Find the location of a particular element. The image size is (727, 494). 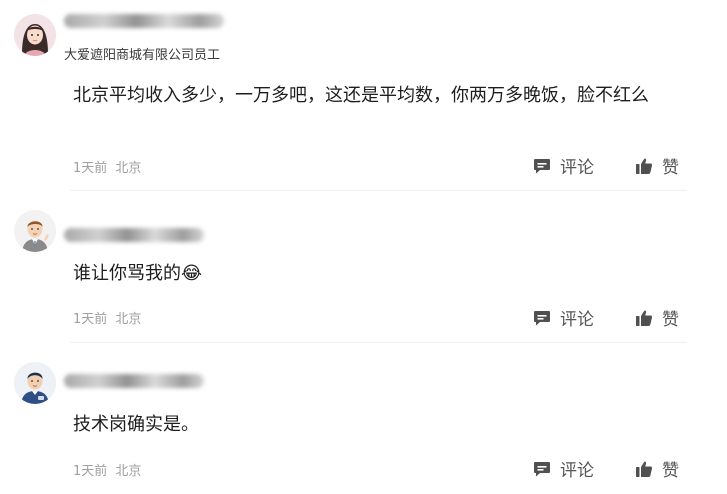

comment-text: 谁让你骂我的😂 is located at coordinates (138, 273).